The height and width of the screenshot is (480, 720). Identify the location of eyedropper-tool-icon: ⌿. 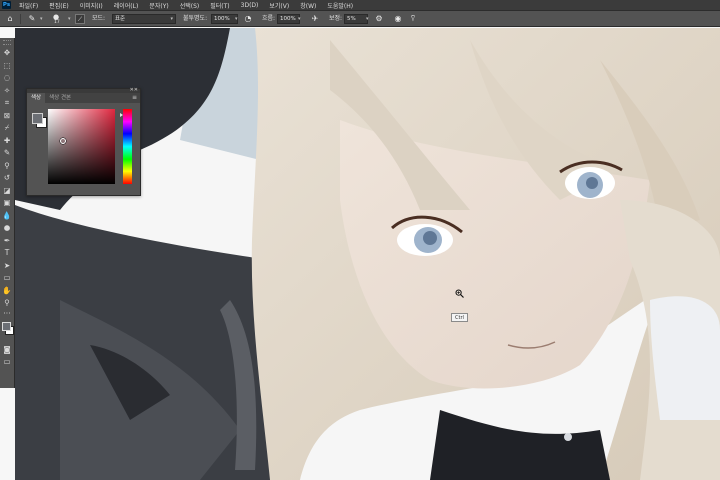
(7, 128).